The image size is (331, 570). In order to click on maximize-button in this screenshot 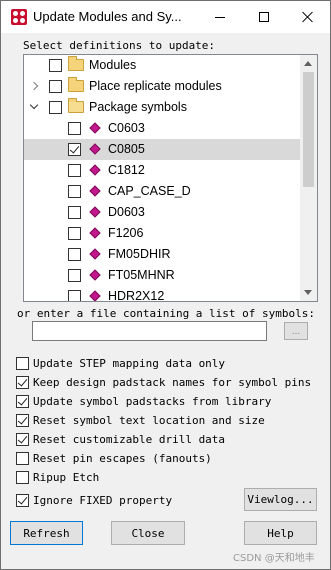, I will do `click(264, 17)`.